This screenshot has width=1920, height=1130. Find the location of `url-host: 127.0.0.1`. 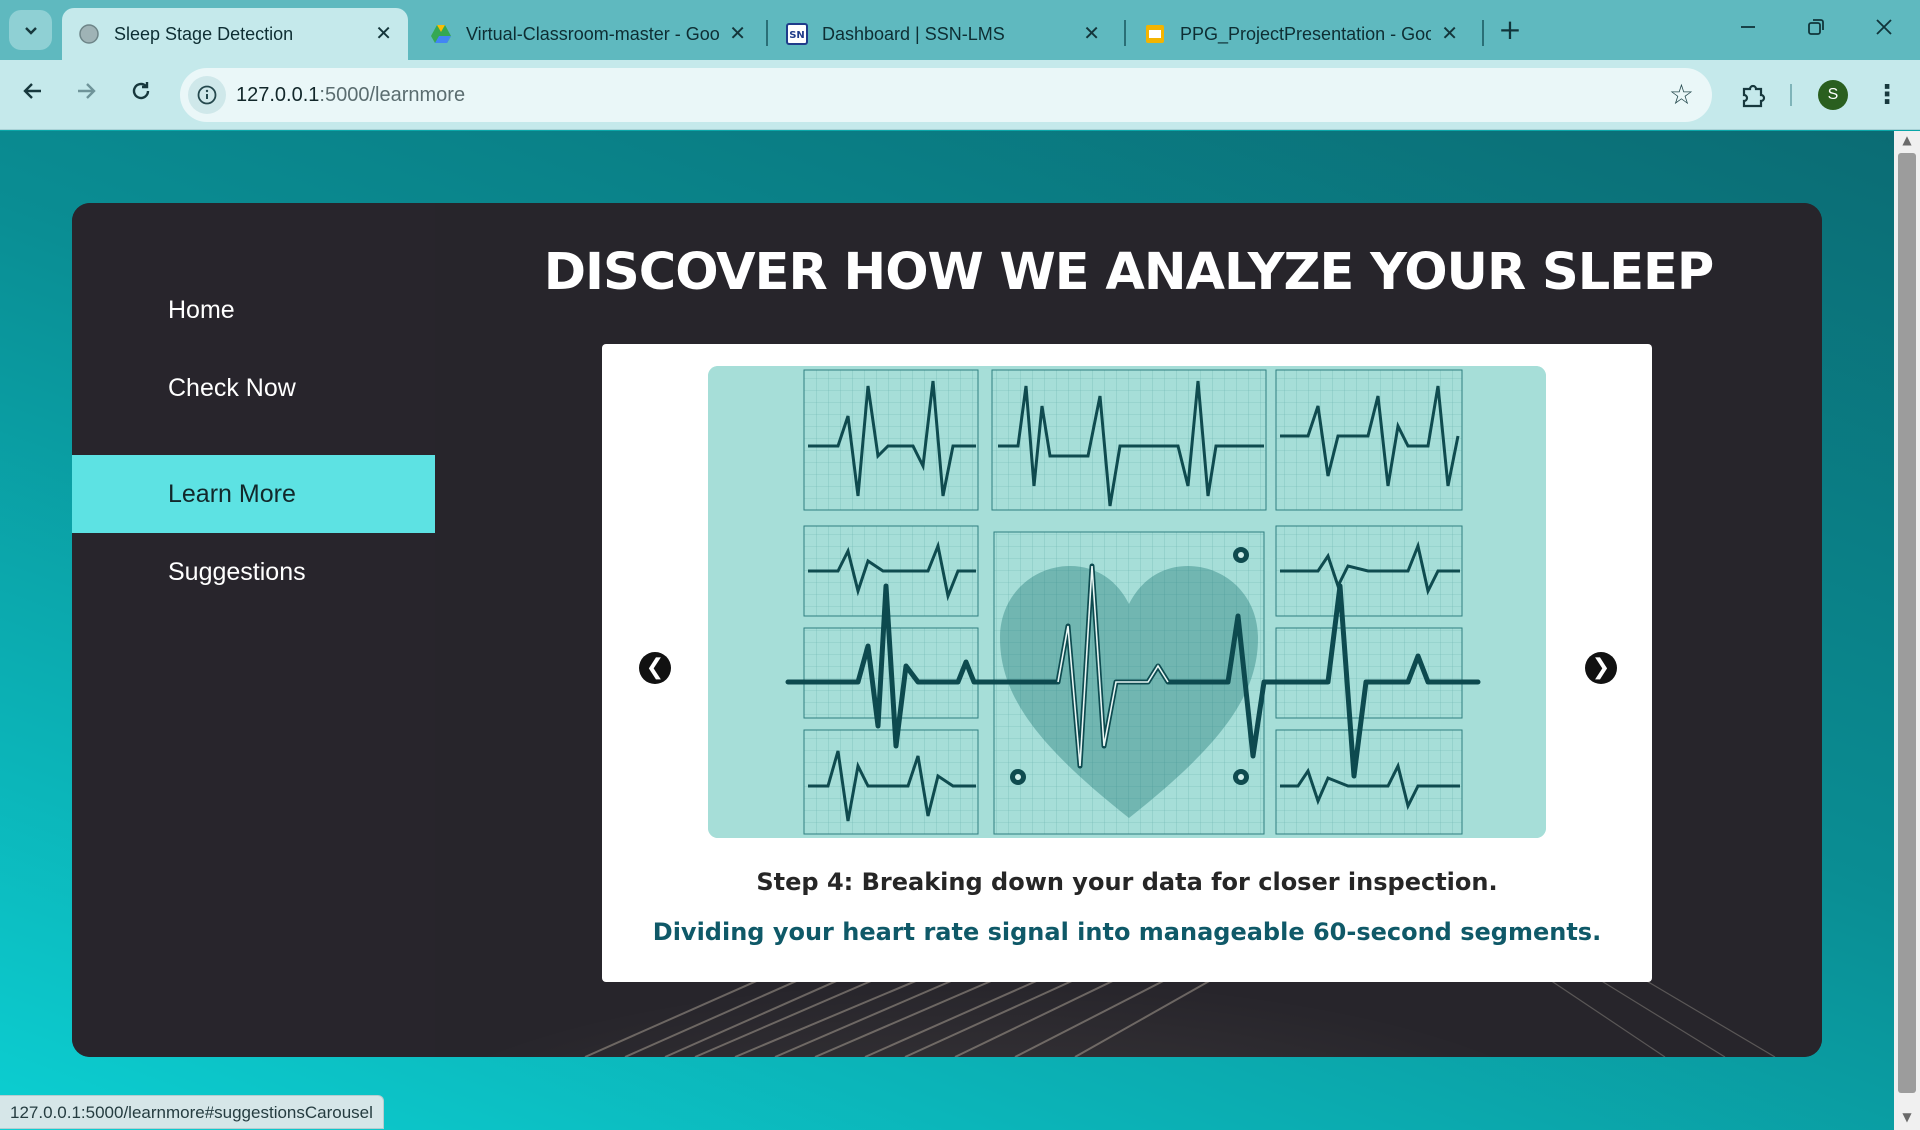

url-host: 127.0.0.1 is located at coordinates (278, 95).